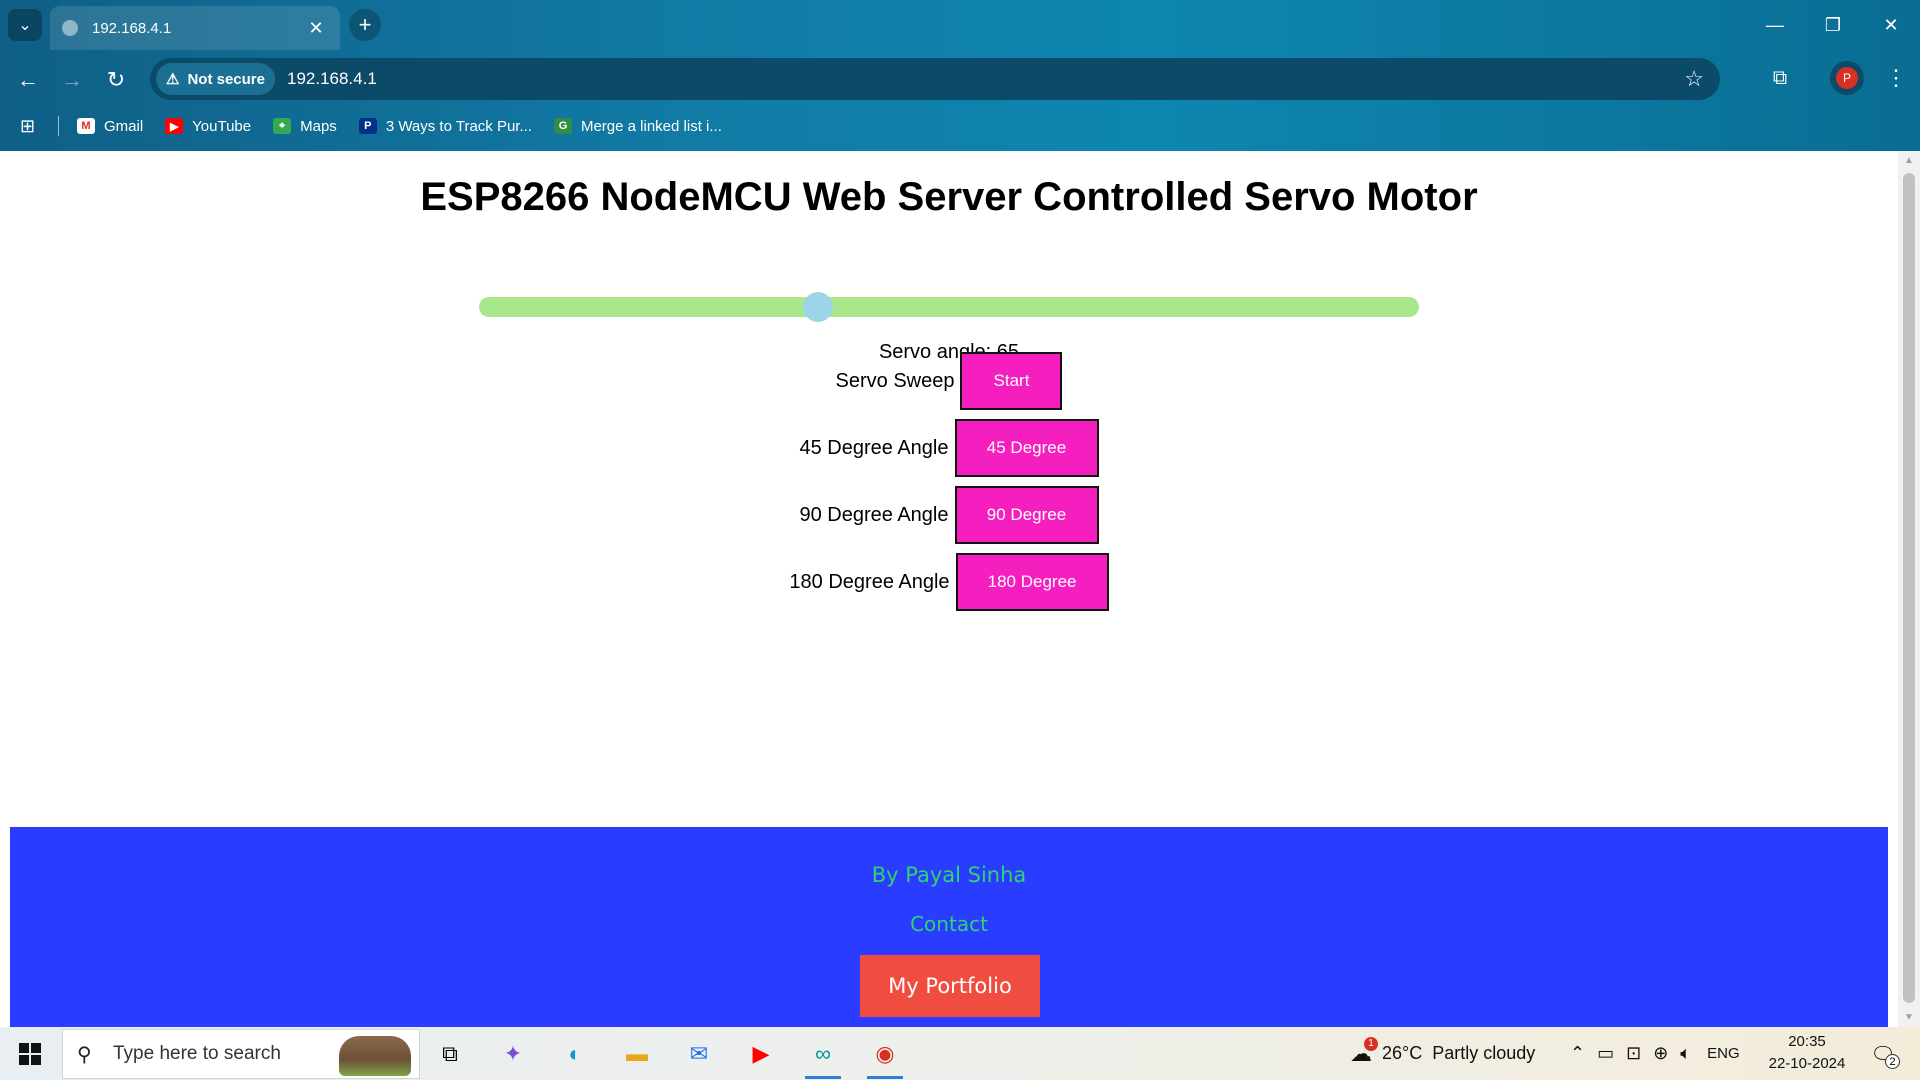 The height and width of the screenshot is (1080, 1920). What do you see at coordinates (241, 1054) in the screenshot?
I see `taskbar-search: ⚲ Type here to search` at bounding box center [241, 1054].